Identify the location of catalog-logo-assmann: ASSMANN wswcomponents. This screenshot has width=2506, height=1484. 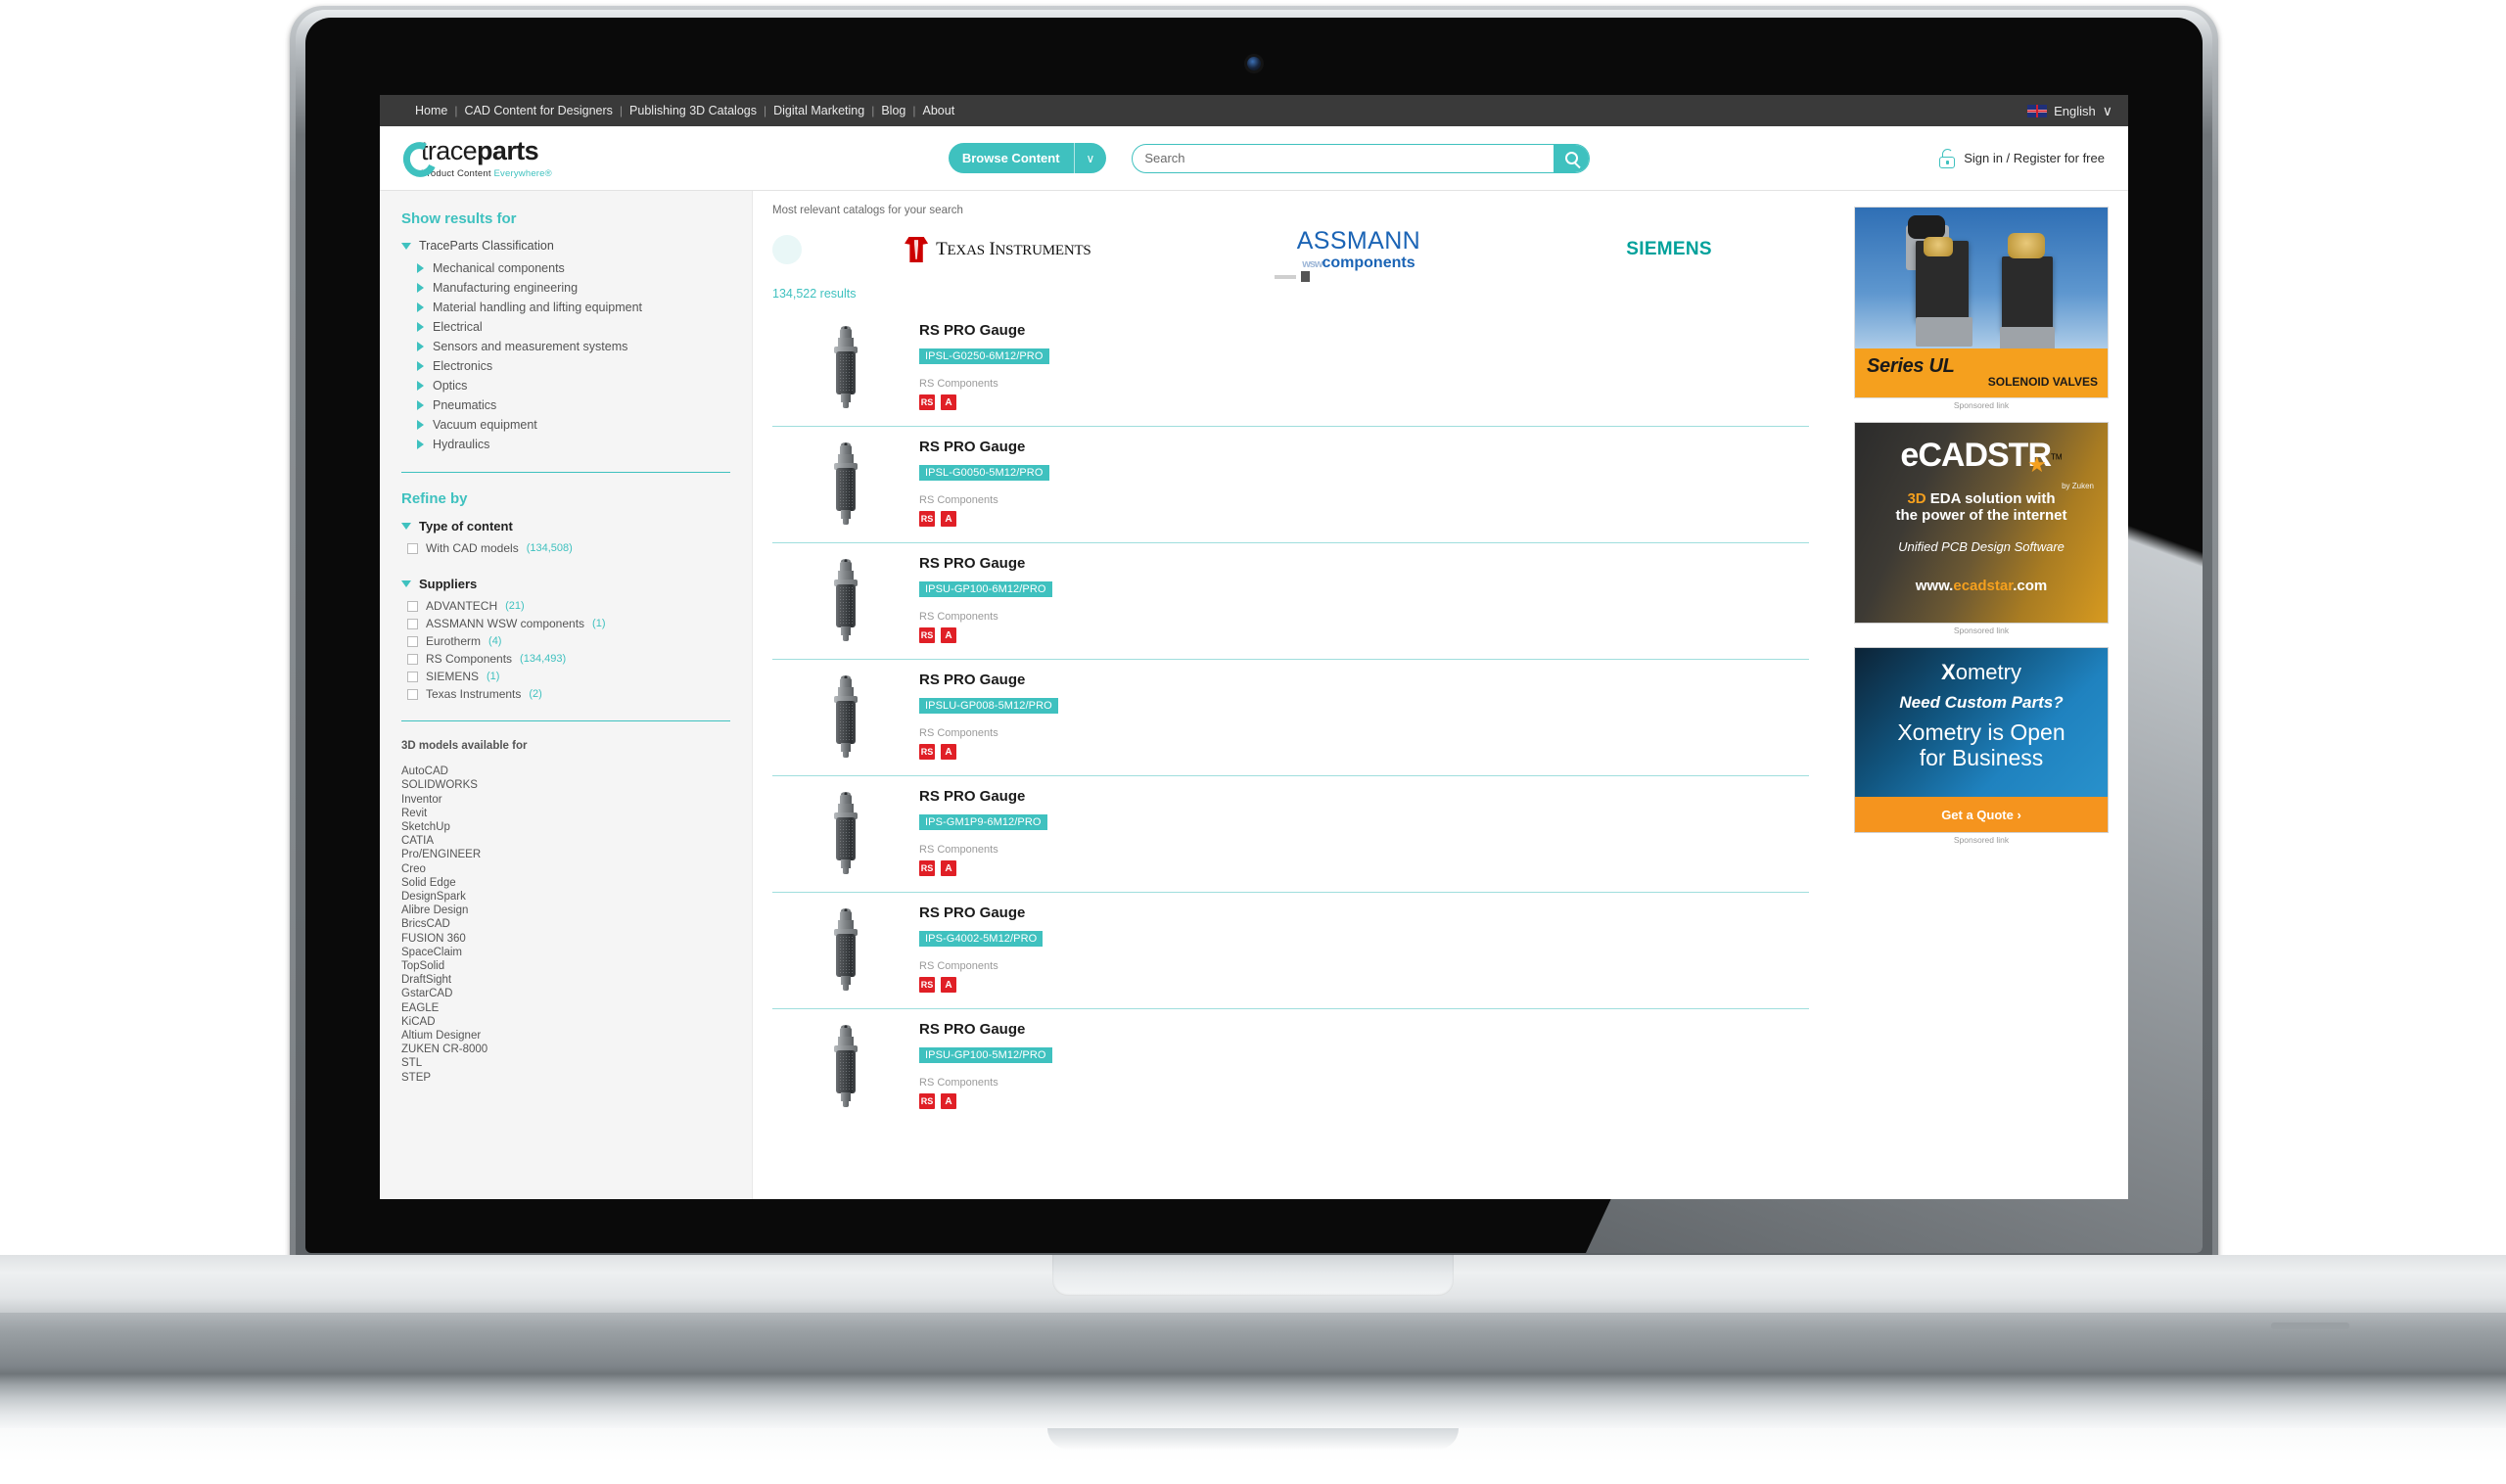
(1358, 249).